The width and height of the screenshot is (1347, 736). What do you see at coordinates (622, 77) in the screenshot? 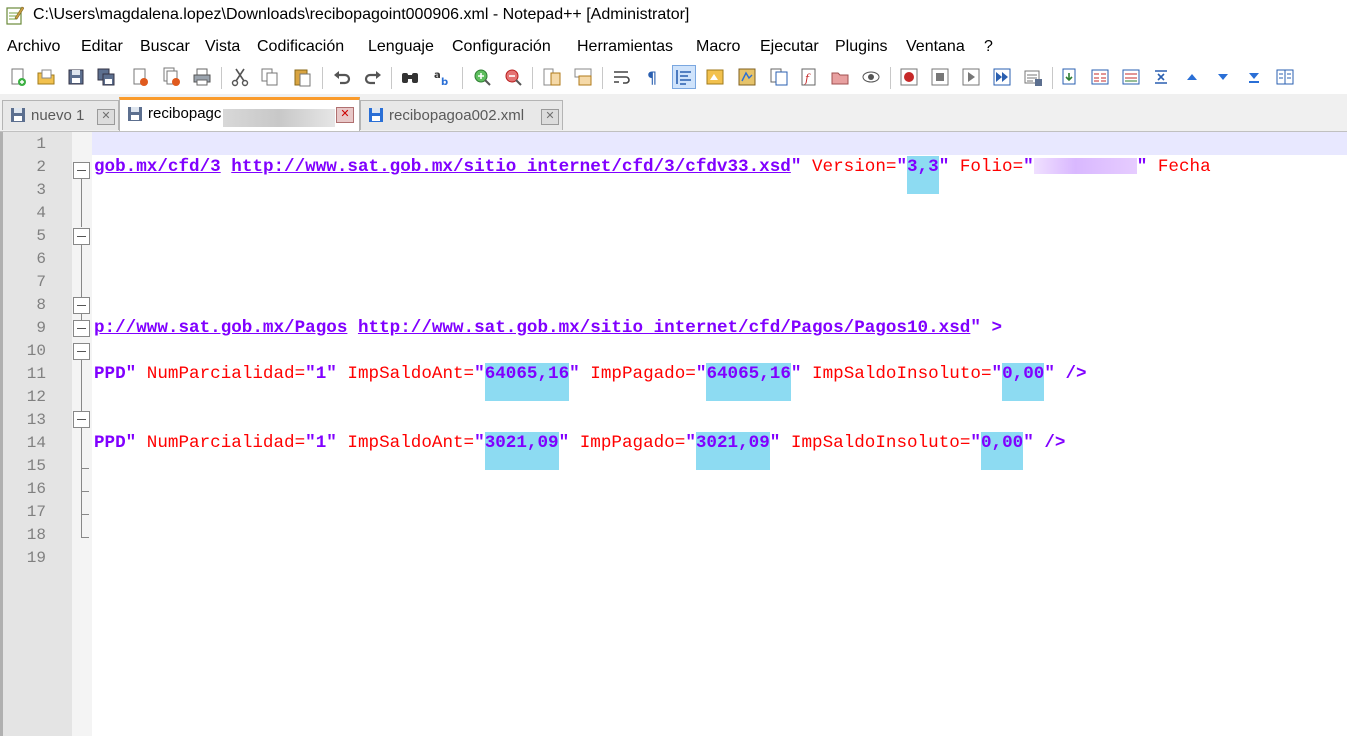
I see `word-wrap-icon` at bounding box center [622, 77].